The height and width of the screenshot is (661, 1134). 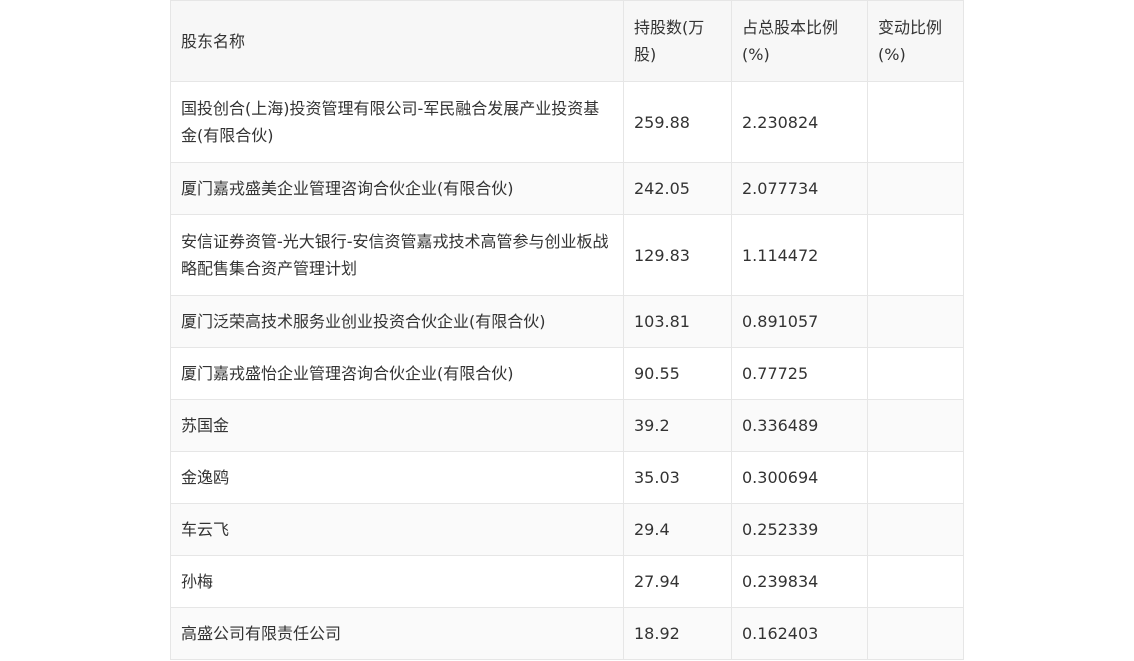 What do you see at coordinates (397, 425) in the screenshot?
I see `cell-shareholder-name: 苏国金` at bounding box center [397, 425].